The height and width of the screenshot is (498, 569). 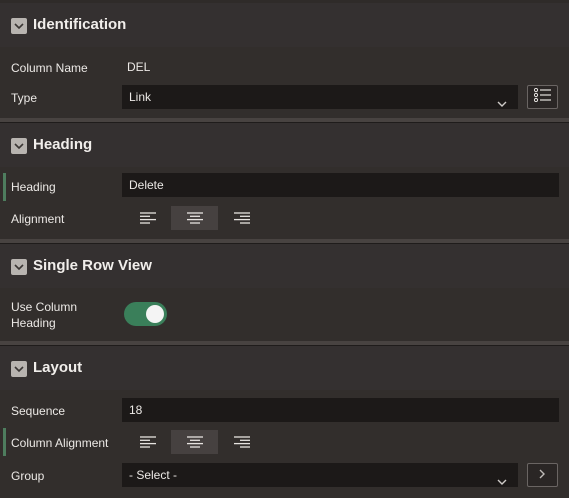 What do you see at coordinates (28, 476) in the screenshot?
I see `group-label: Group` at bounding box center [28, 476].